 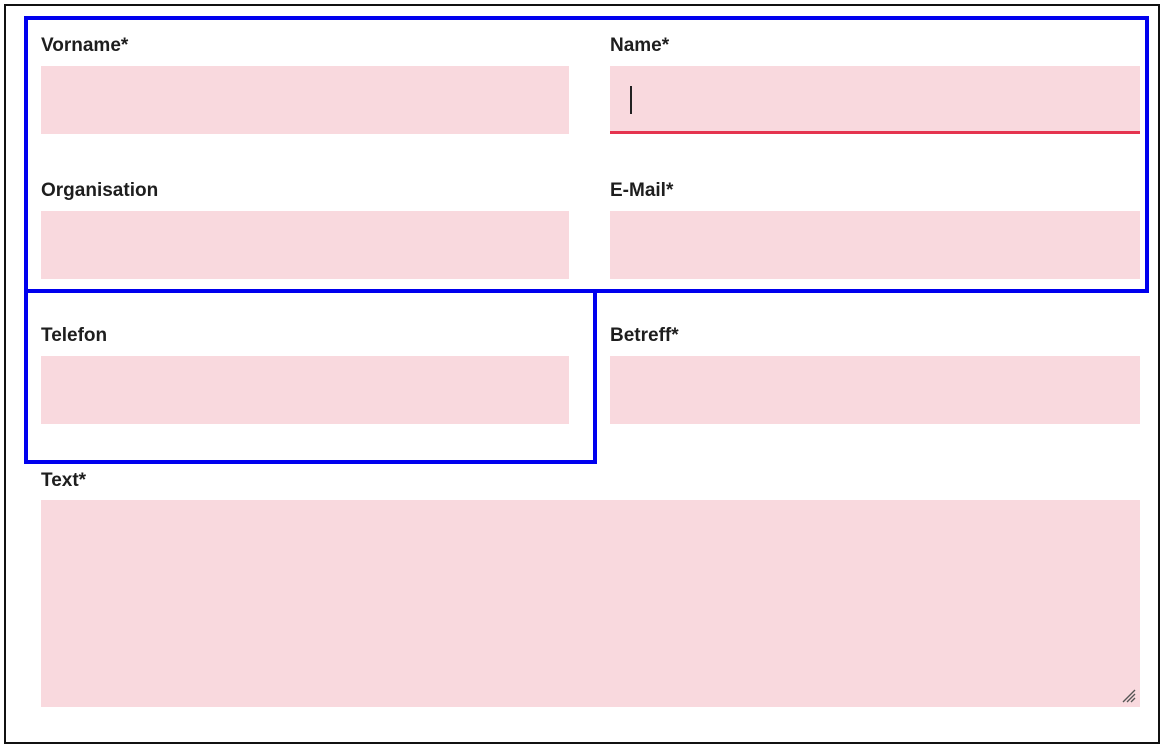 I want to click on telefon-label: Telefon, so click(x=74, y=335).